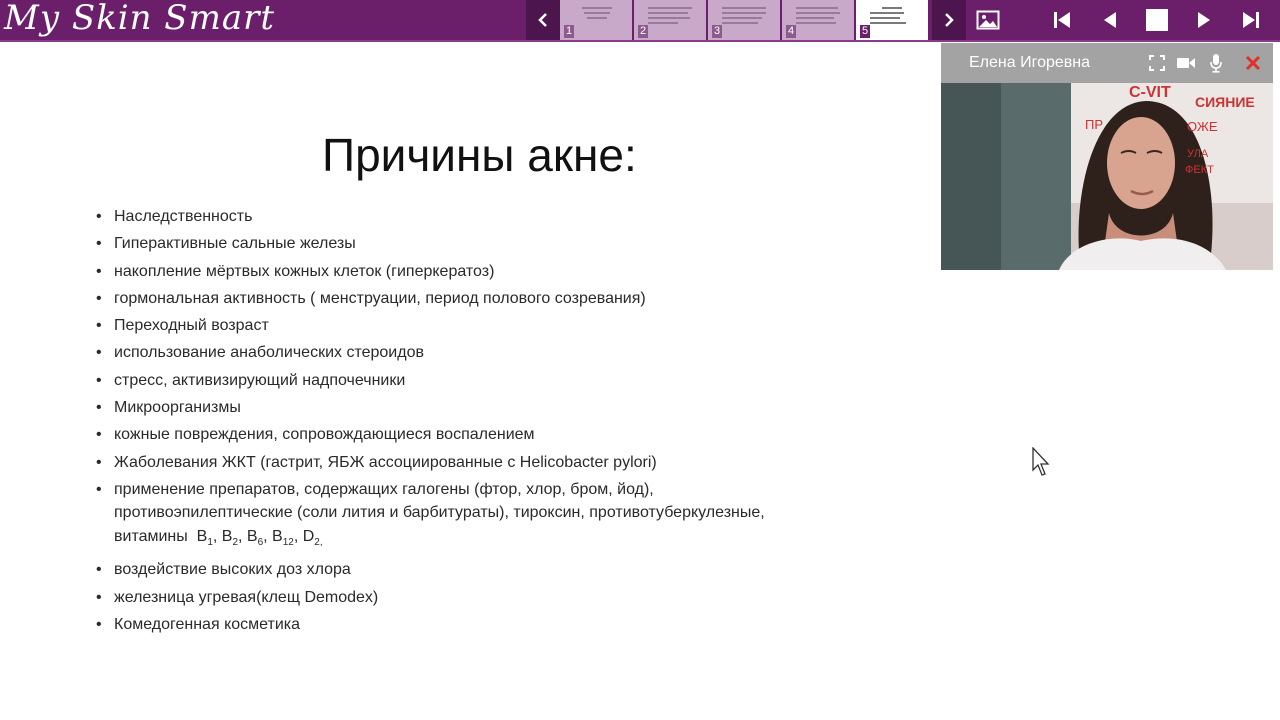 Image resolution: width=1280 pixels, height=720 pixels. Describe the element at coordinates (643, 31) in the screenshot. I see `thumbnail-number: 2` at that location.